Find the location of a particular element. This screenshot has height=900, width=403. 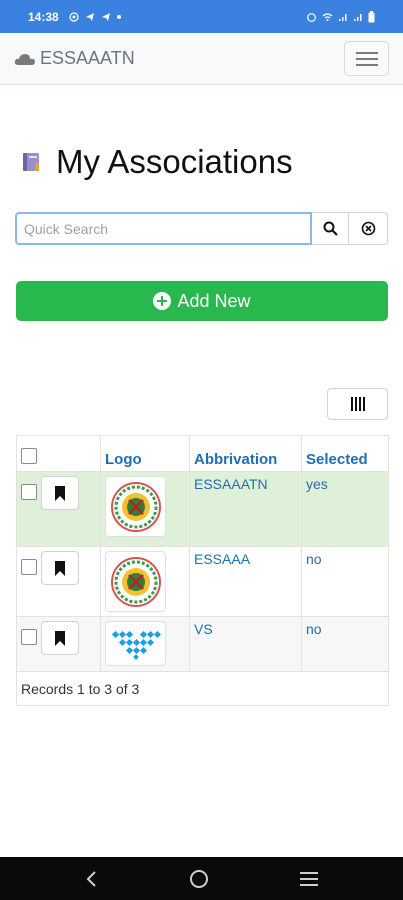

notification-dot is located at coordinates (118, 16).